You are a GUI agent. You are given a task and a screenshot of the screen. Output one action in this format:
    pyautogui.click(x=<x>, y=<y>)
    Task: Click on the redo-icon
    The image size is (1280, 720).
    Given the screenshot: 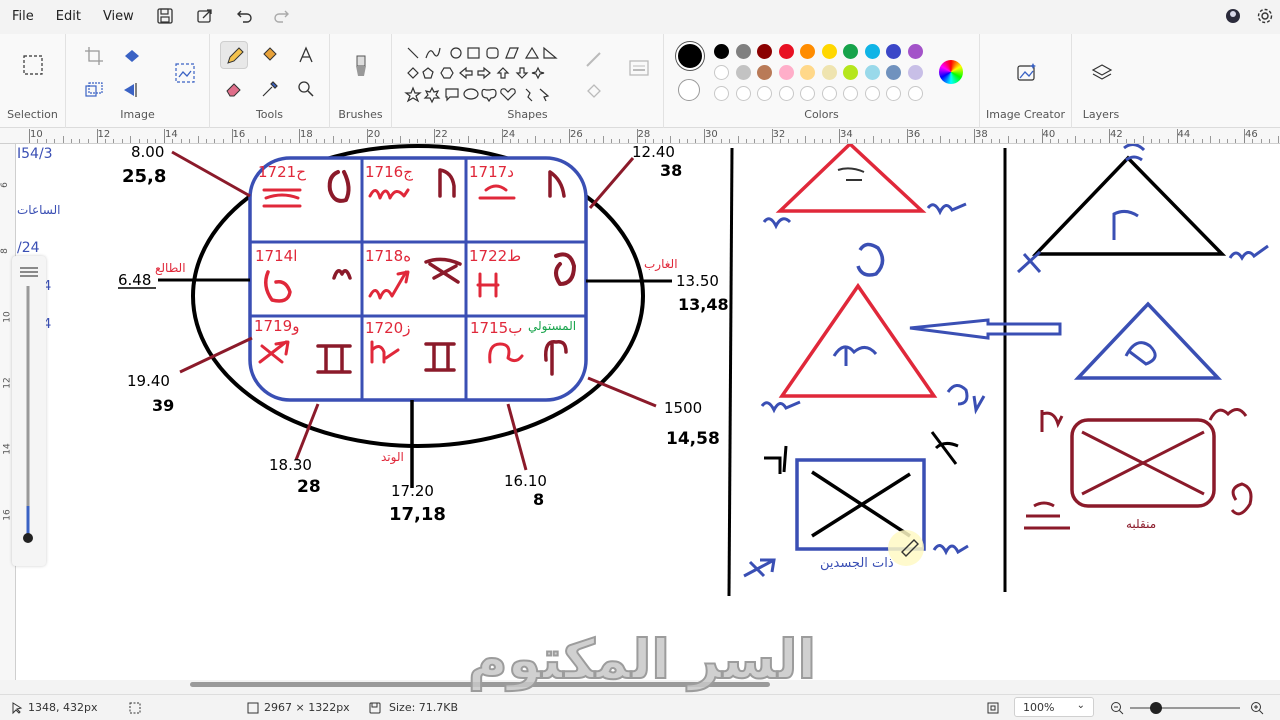 What is the action you would take?
    pyautogui.click(x=281, y=17)
    